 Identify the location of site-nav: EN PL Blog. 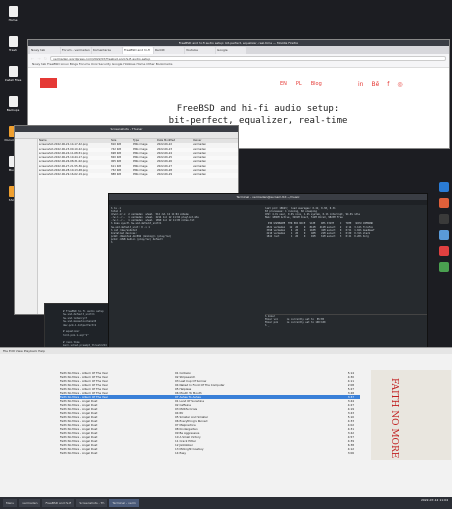
(301, 84).